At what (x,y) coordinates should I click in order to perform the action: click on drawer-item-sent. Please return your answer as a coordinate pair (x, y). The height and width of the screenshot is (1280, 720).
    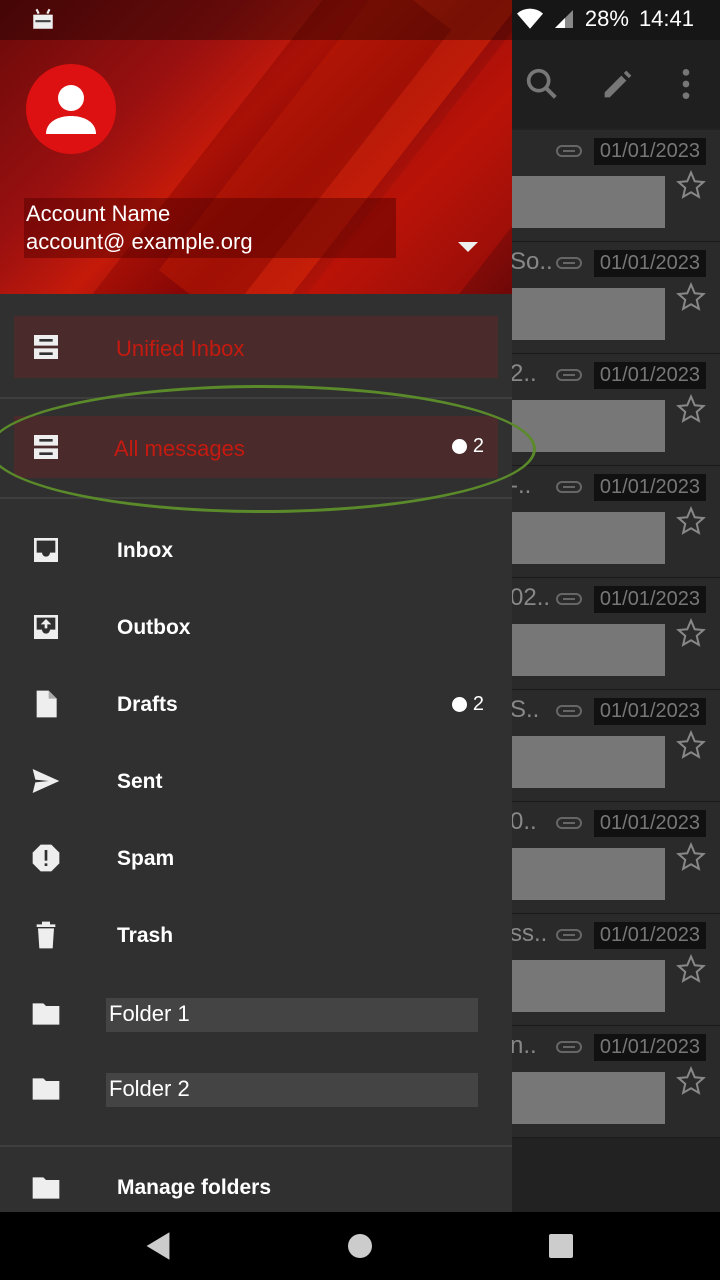
    Looking at the image, I should click on (256, 782).